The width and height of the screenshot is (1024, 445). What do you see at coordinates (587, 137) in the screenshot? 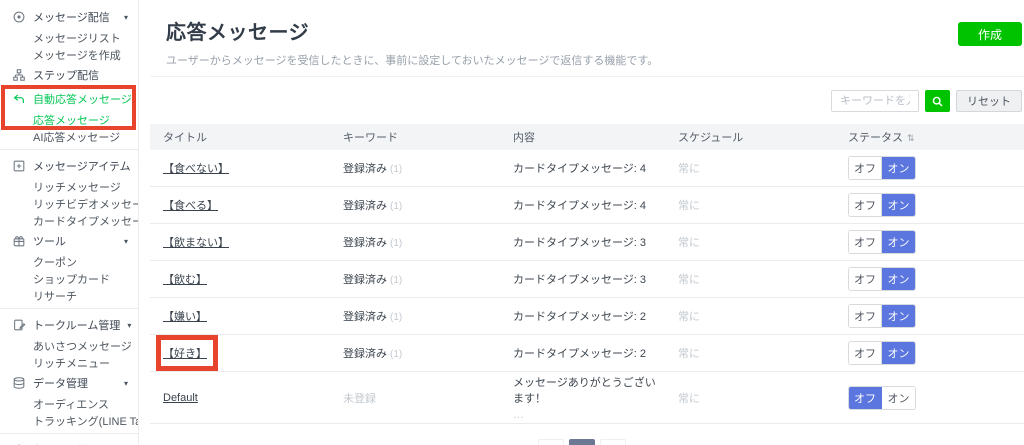
I see `table-header: タイトル キーワード 内容 スケジュール ステータス ⇅` at bounding box center [587, 137].